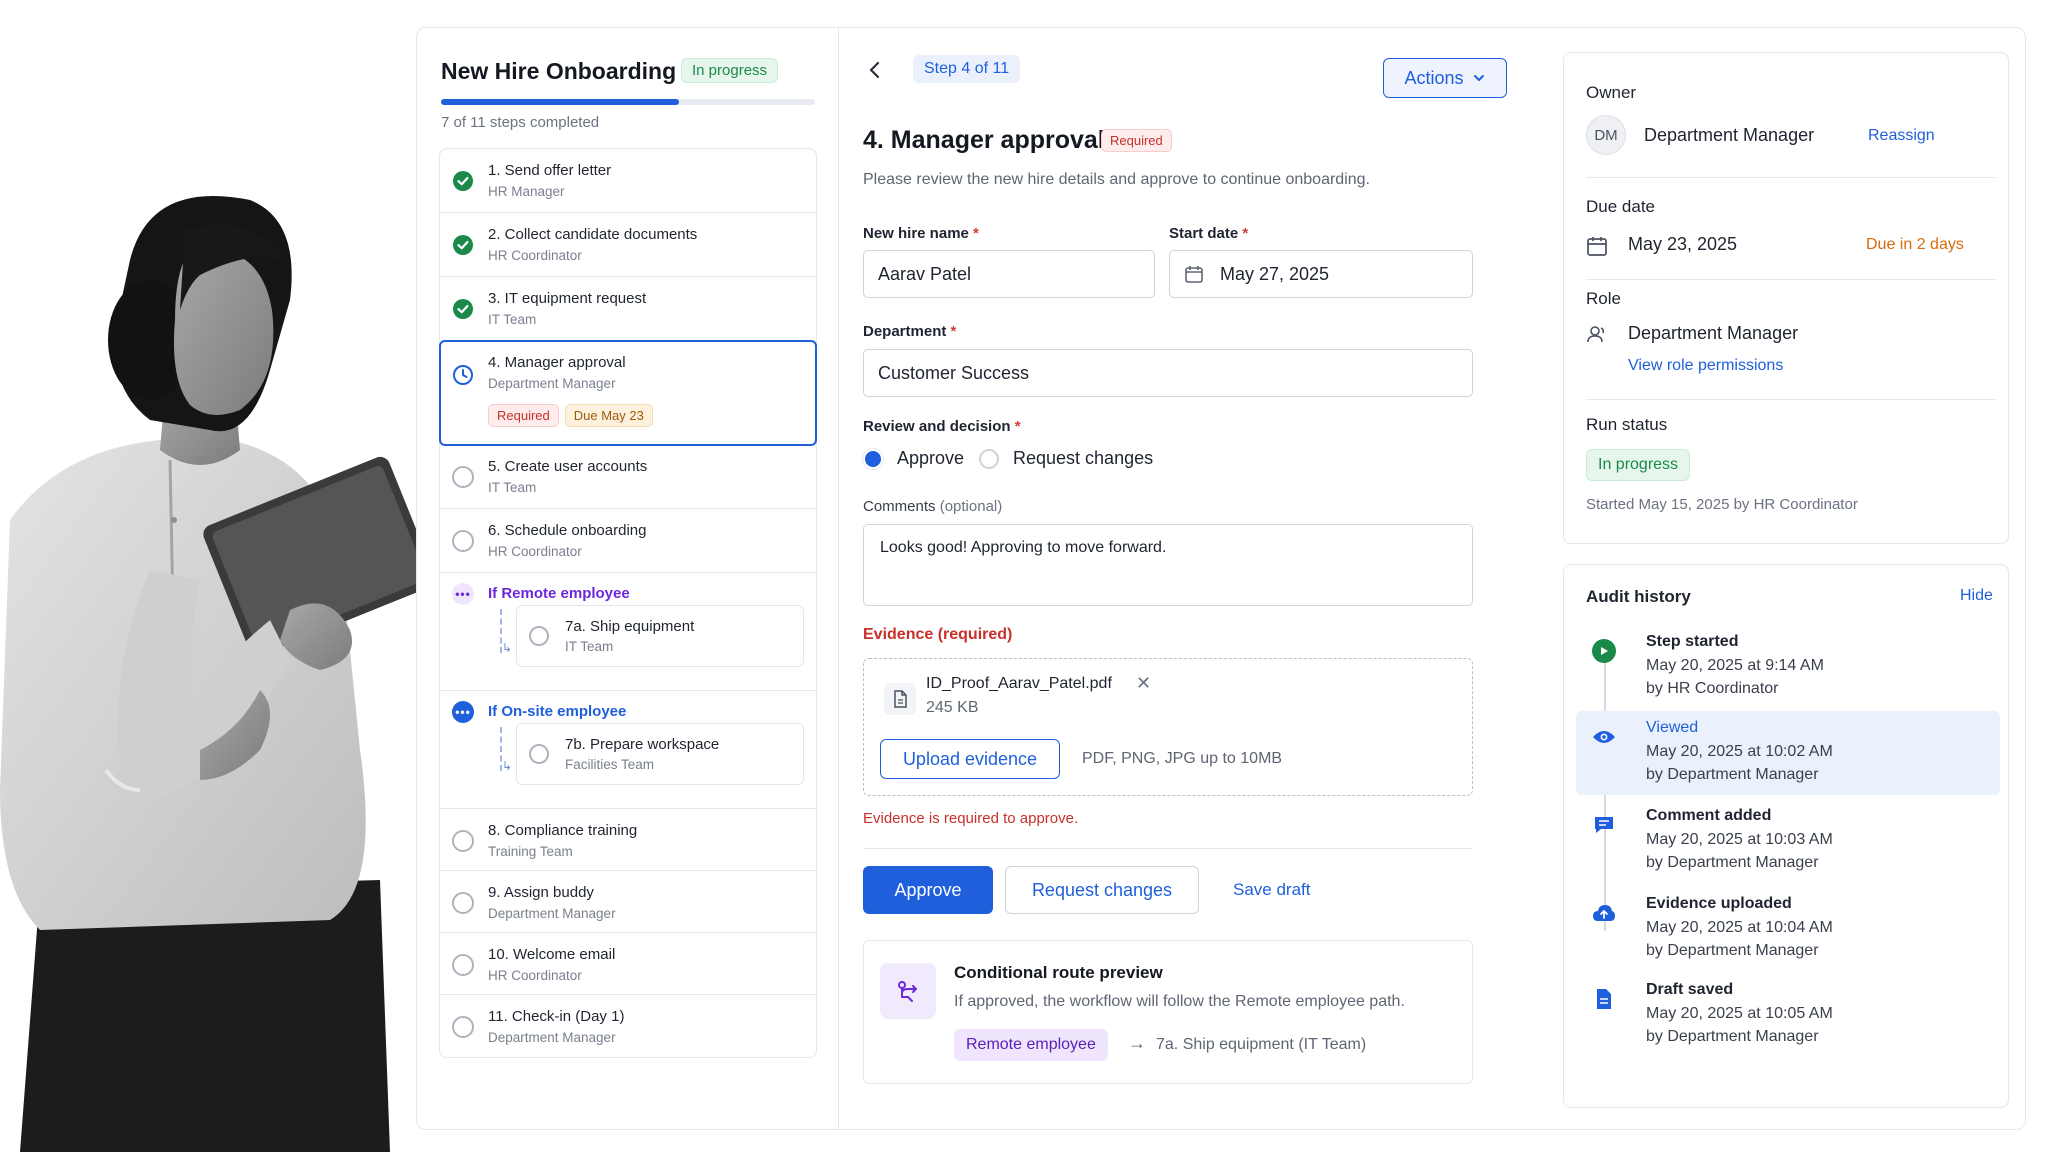 The image size is (2048, 1152). Describe the element at coordinates (1672, 727) in the screenshot. I see `event-title: Viewed` at that location.